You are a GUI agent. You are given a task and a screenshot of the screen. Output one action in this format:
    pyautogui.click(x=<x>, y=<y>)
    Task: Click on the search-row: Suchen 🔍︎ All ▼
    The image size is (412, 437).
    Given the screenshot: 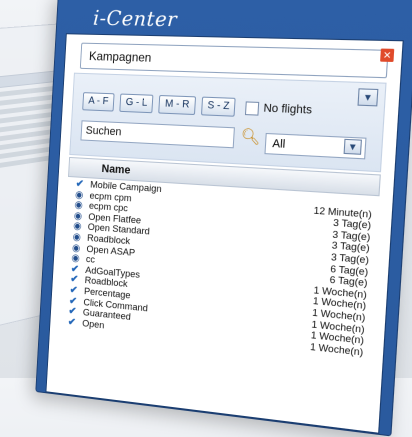 What is the action you would take?
    pyautogui.click(x=226, y=140)
    